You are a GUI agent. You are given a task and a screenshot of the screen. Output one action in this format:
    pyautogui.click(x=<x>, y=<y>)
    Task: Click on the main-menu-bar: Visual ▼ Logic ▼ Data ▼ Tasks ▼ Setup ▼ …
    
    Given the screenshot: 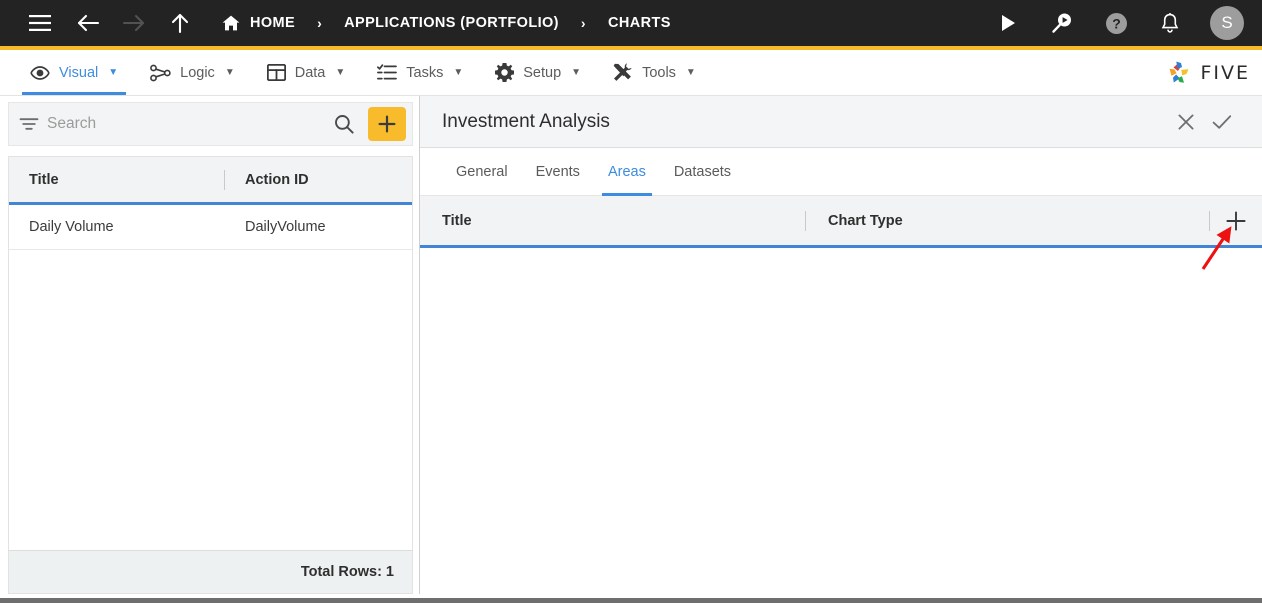 What is the action you would take?
    pyautogui.click(x=631, y=73)
    